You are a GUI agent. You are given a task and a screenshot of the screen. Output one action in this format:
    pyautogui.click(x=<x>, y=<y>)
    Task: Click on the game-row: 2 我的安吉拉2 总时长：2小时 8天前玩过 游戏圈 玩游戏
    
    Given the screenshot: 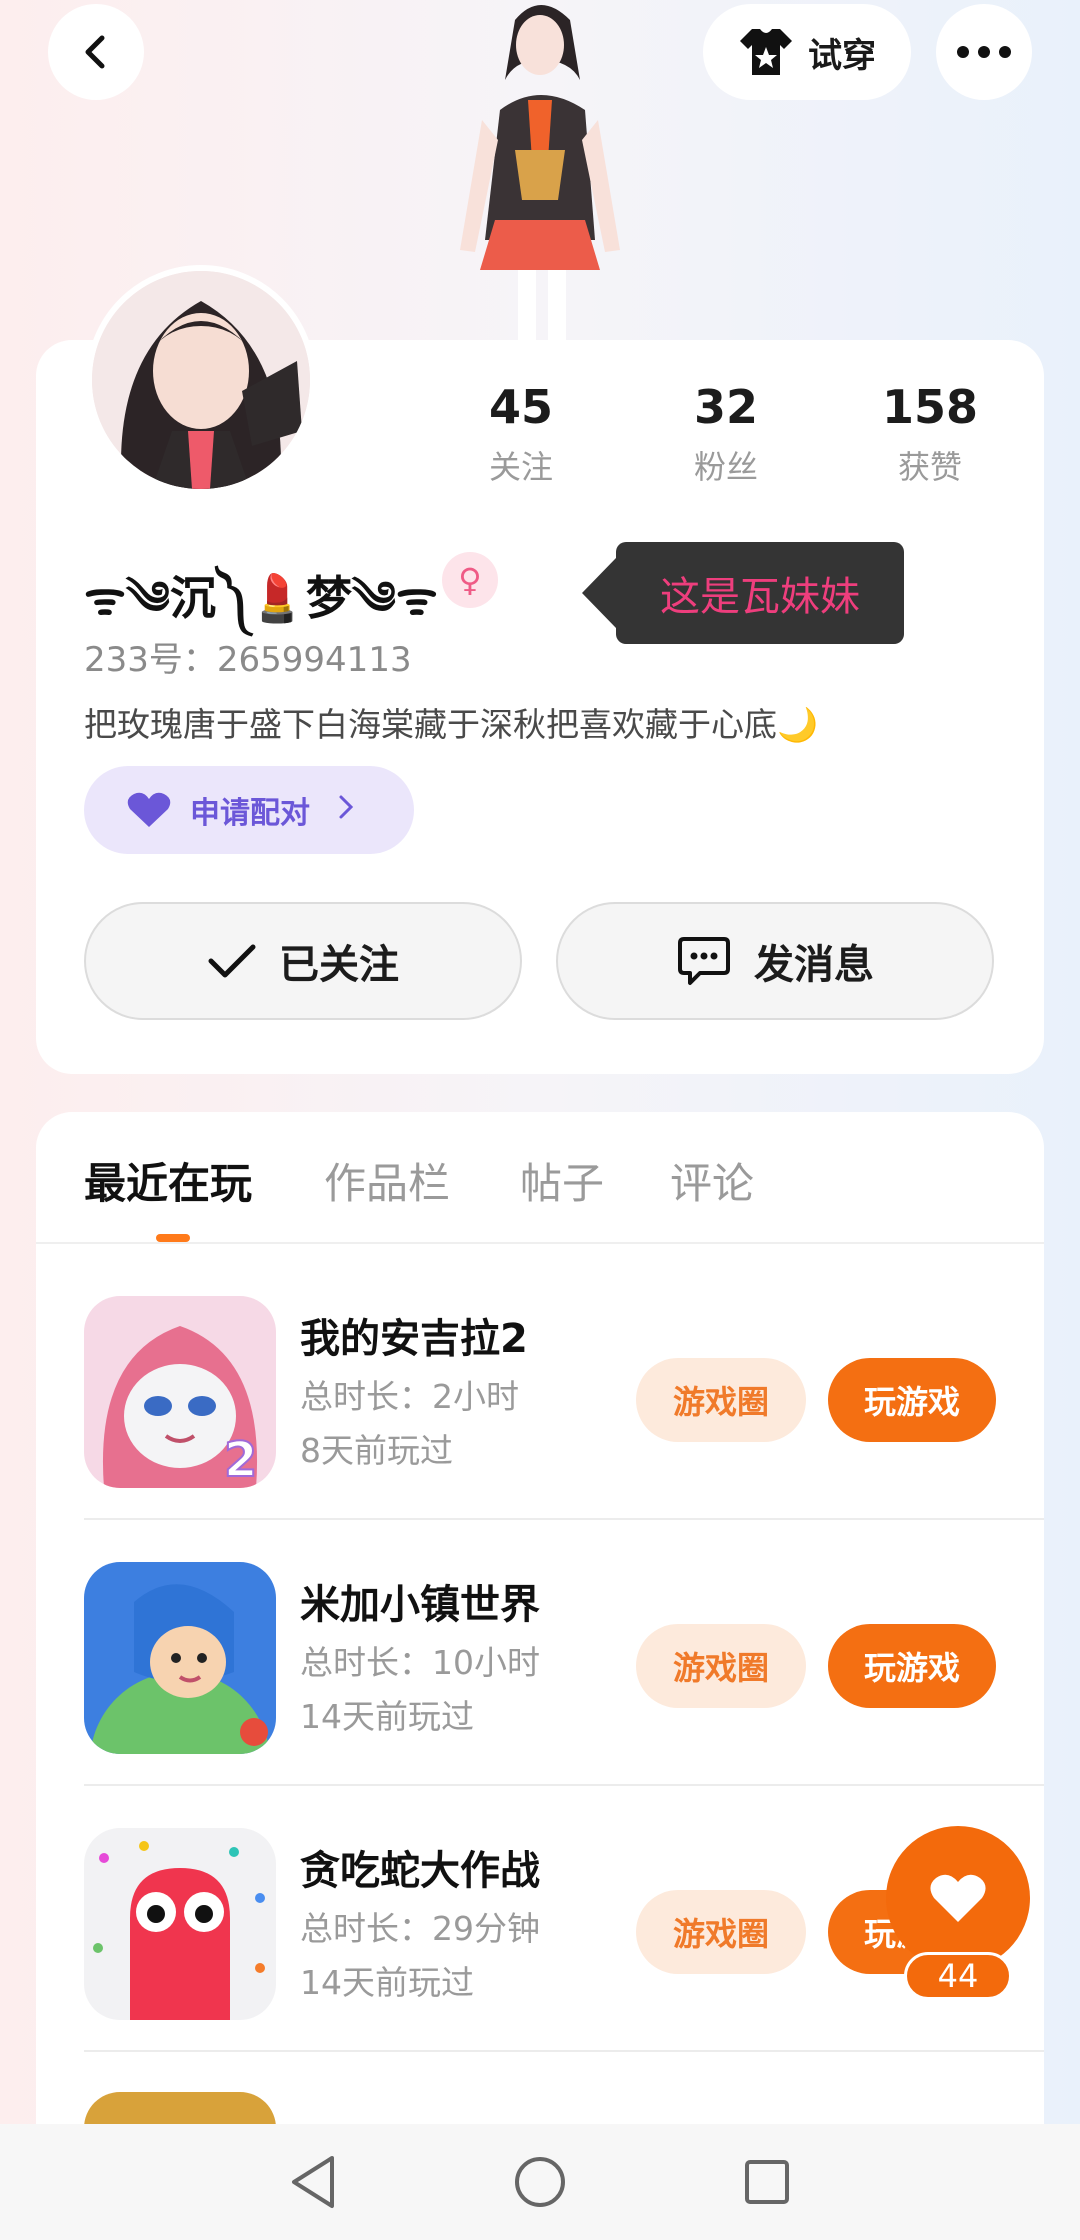 What is the action you would take?
    pyautogui.click(x=564, y=1387)
    